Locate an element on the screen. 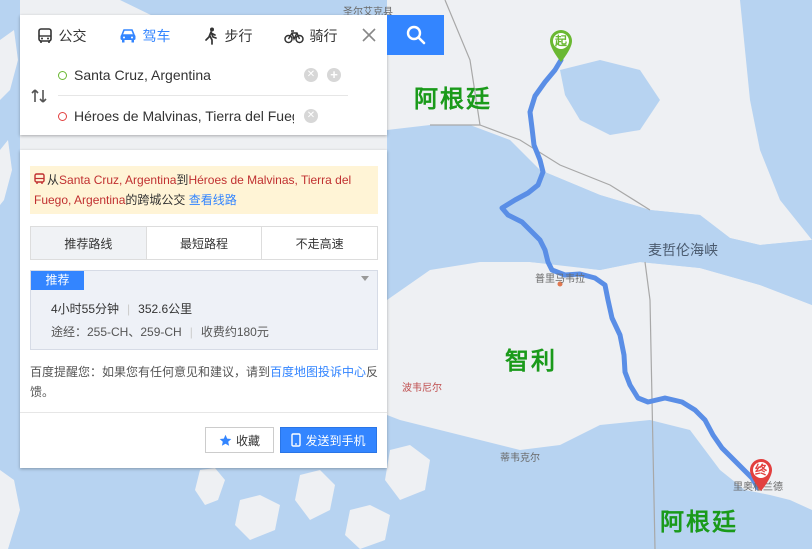 This screenshot has width=812, height=549. town-label-primavera: 普里马韦拉 is located at coordinates (560, 279).